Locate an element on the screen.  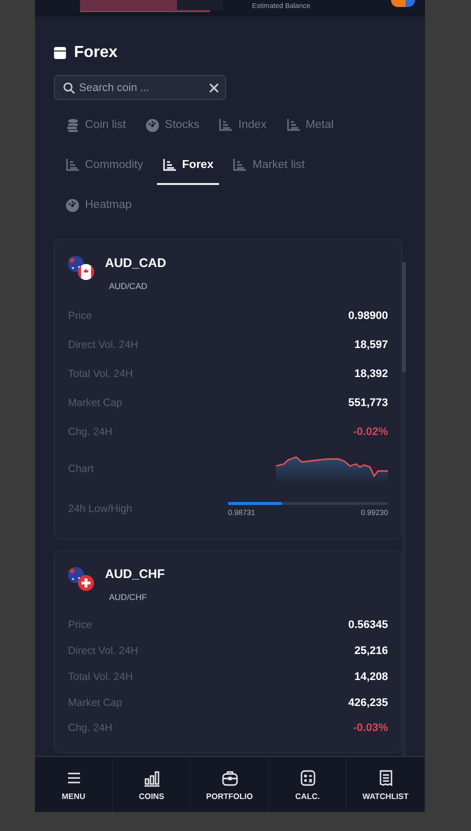
pair-symbol: AUD_CHF is located at coordinates (135, 574).